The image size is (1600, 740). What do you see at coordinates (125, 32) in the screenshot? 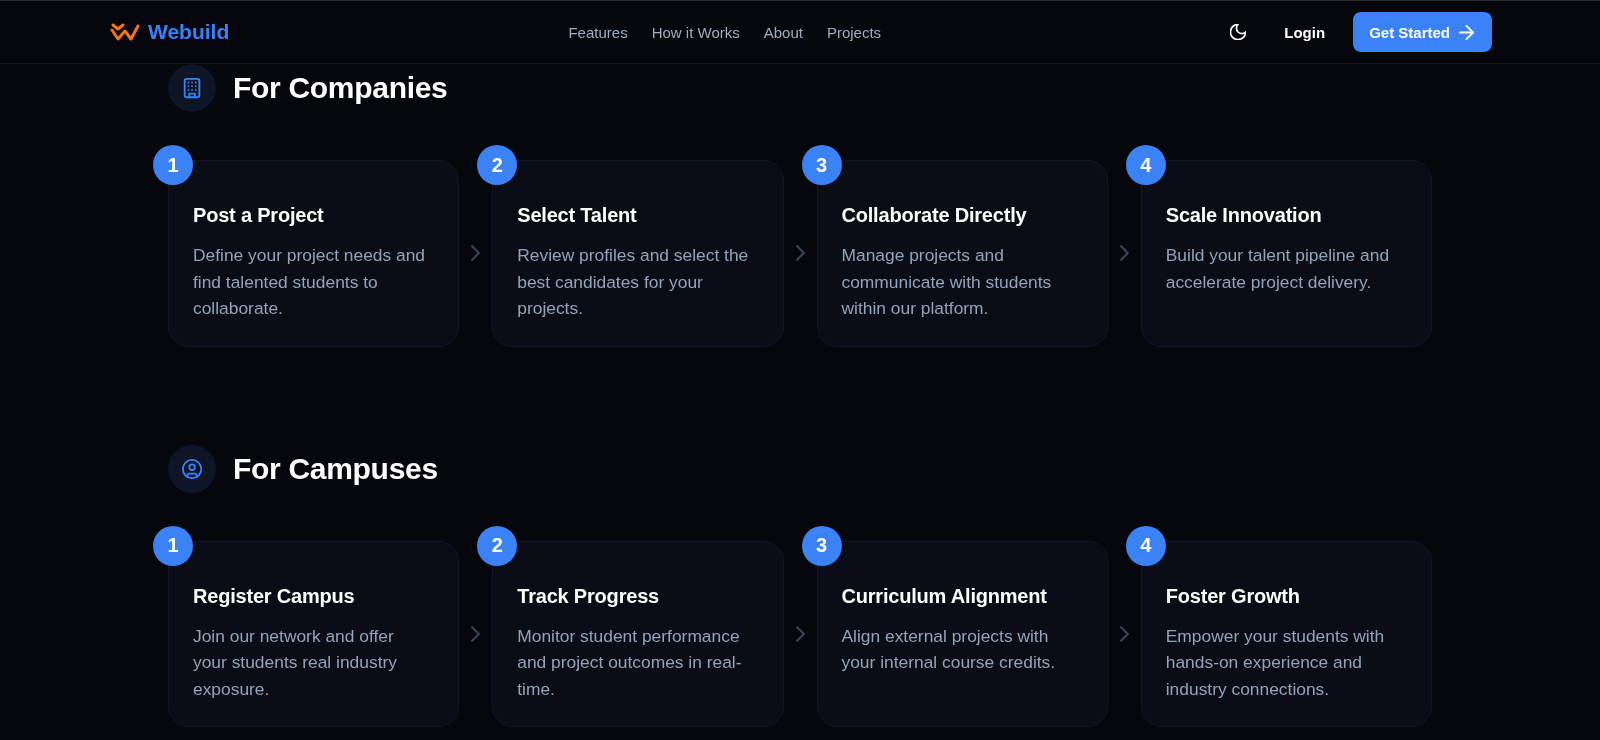
I see `zigzag-logo-icon` at bounding box center [125, 32].